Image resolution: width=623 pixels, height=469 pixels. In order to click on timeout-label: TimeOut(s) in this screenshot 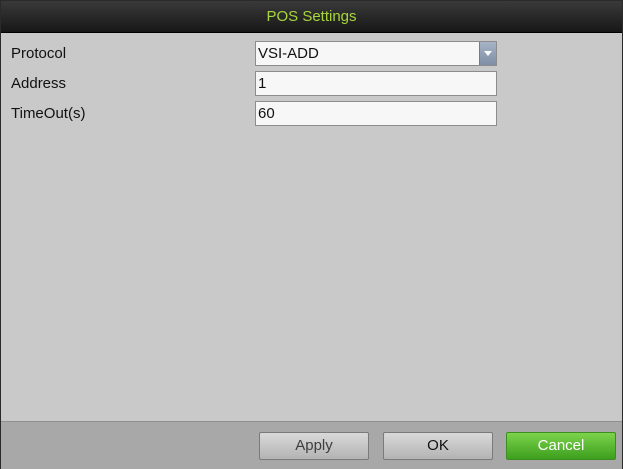, I will do `click(48, 113)`.